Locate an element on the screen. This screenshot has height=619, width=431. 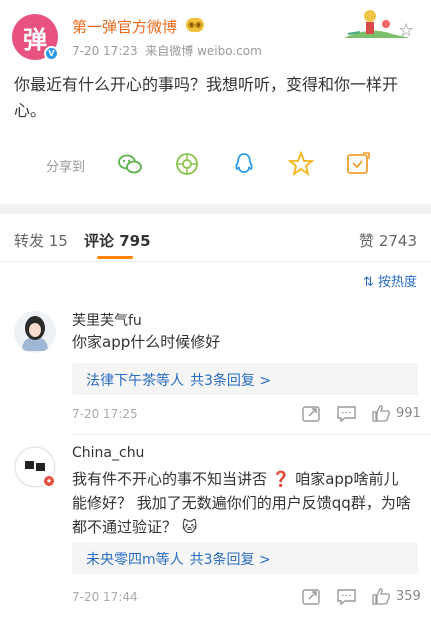
avatar-char: 弹 is located at coordinates (35, 39).